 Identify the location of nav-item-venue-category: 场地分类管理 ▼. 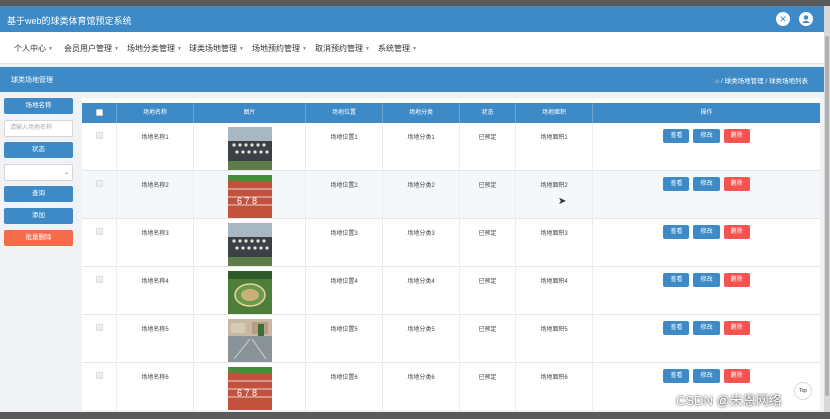
(154, 48).